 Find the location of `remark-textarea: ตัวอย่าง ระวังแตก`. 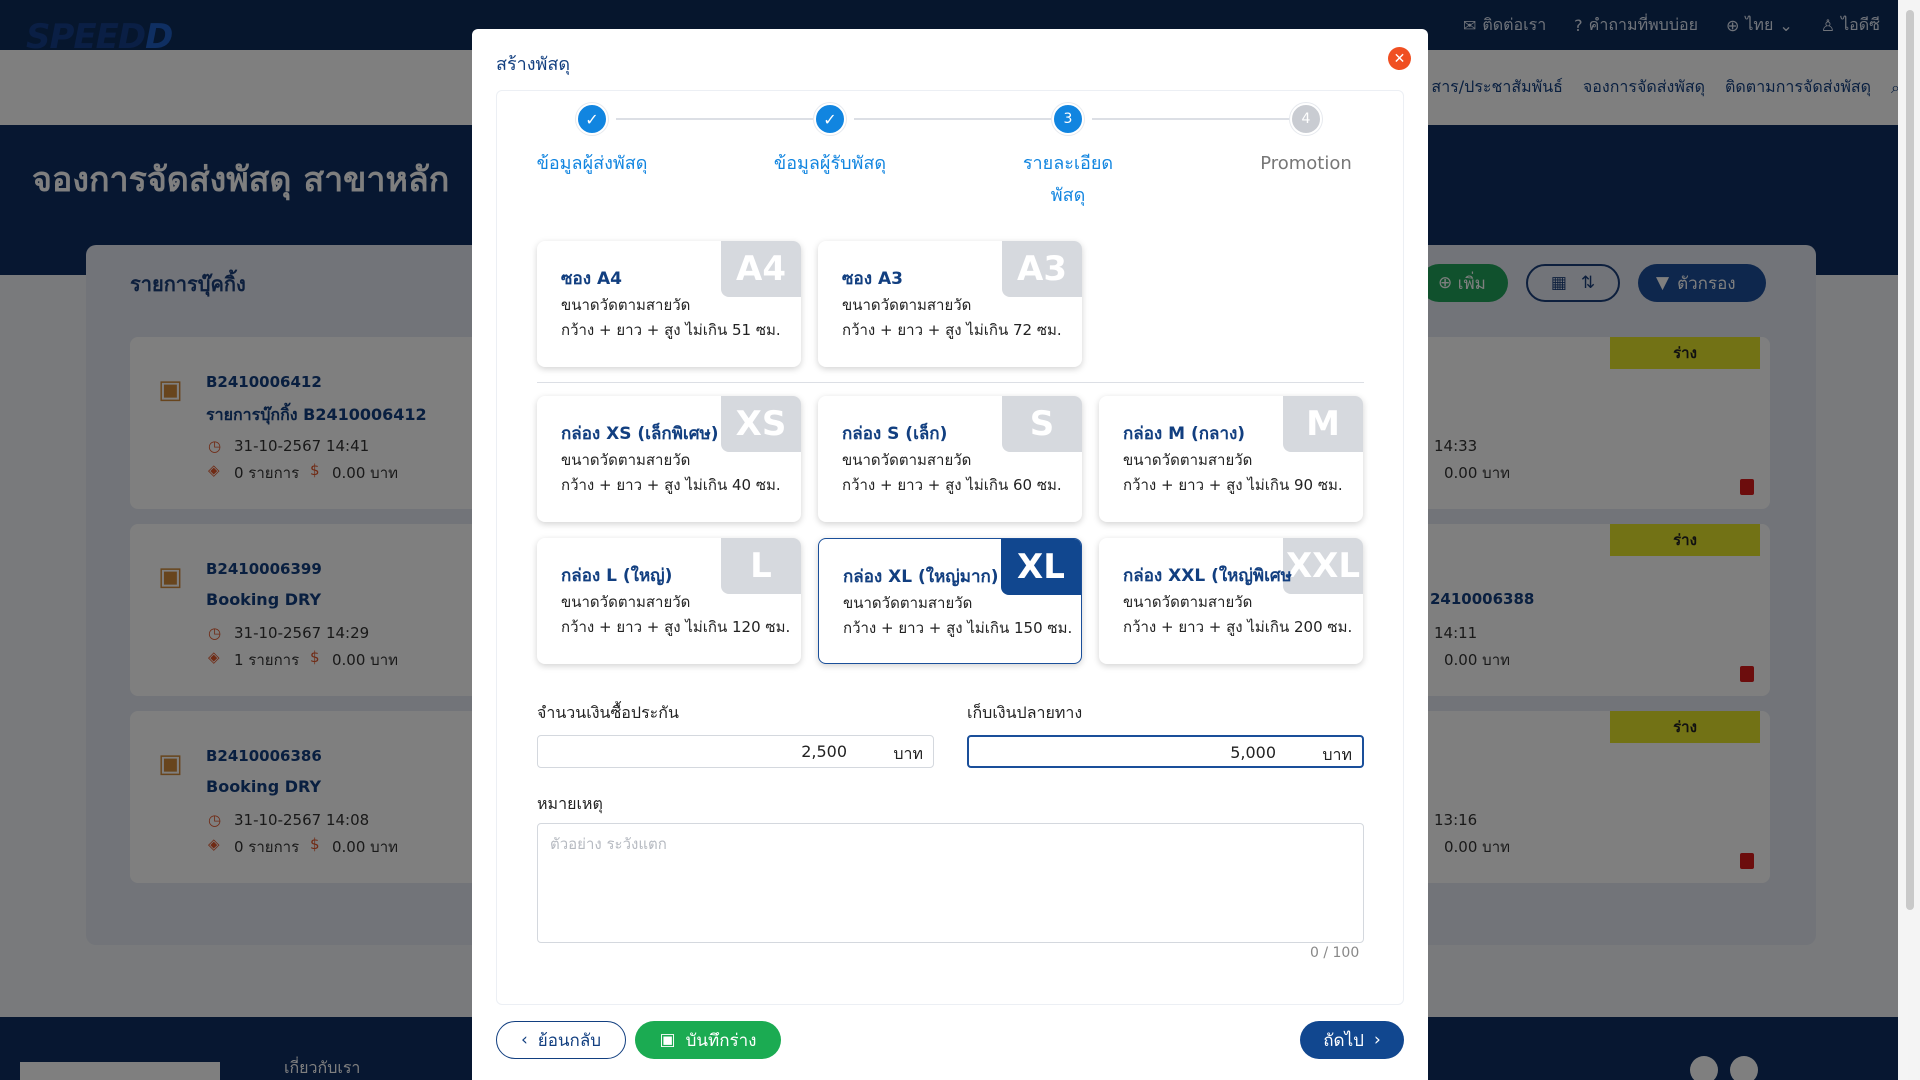

remark-textarea: ตัวอย่าง ระวังแตก is located at coordinates (950, 883).